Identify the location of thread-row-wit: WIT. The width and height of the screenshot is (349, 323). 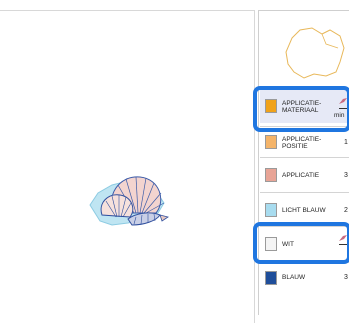
(304, 243).